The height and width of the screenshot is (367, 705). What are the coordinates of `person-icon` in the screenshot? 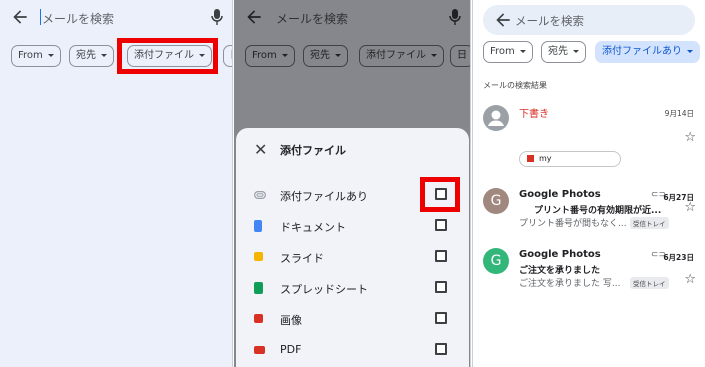 It's located at (496, 118).